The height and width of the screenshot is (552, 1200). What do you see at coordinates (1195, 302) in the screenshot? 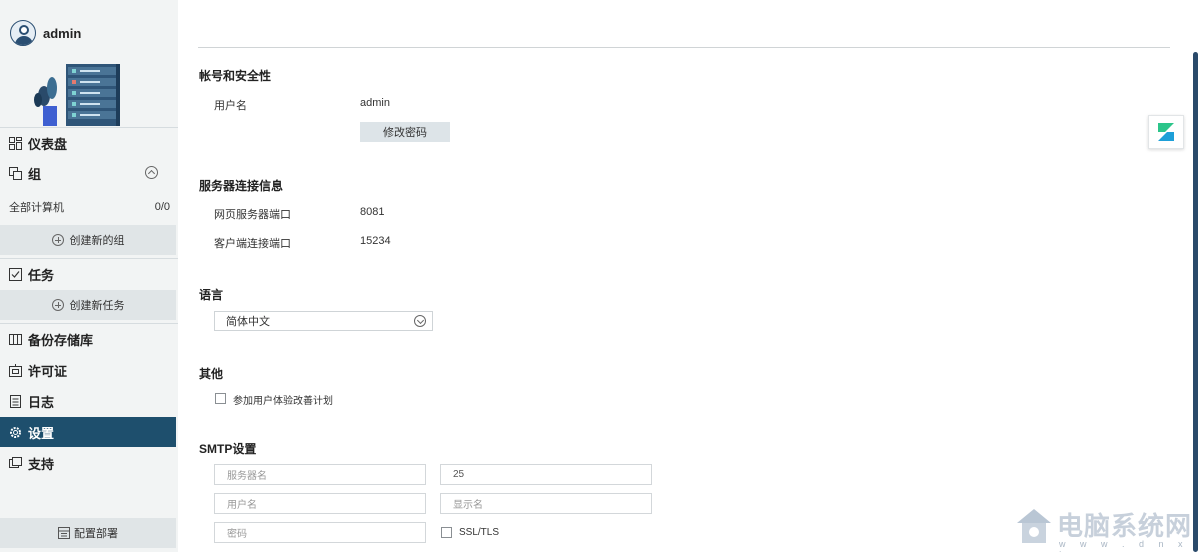
I see `scrollbar-thumb` at bounding box center [1195, 302].